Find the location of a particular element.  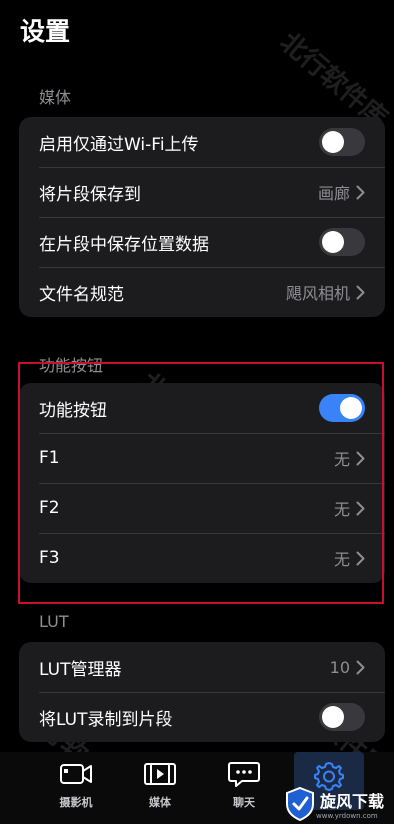

section-header-function-buttons: 功能按钮 is located at coordinates (71, 365).